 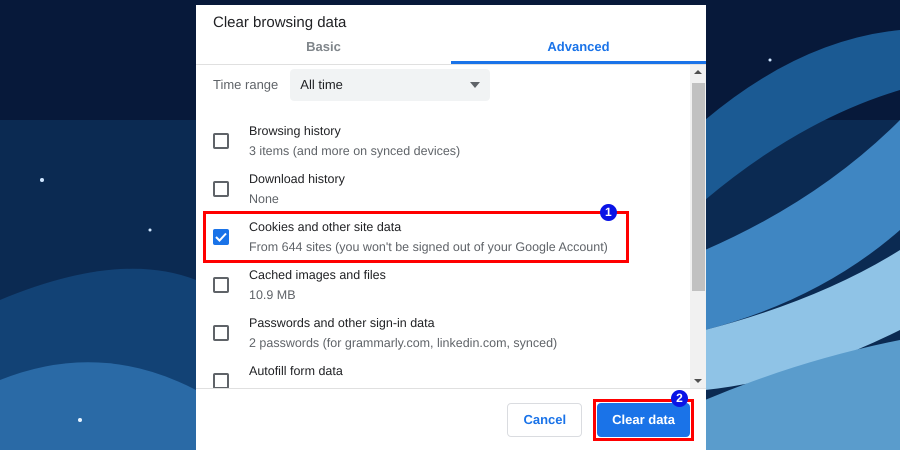 What do you see at coordinates (325, 227) in the screenshot?
I see `item-title: Cookies and other site data` at bounding box center [325, 227].